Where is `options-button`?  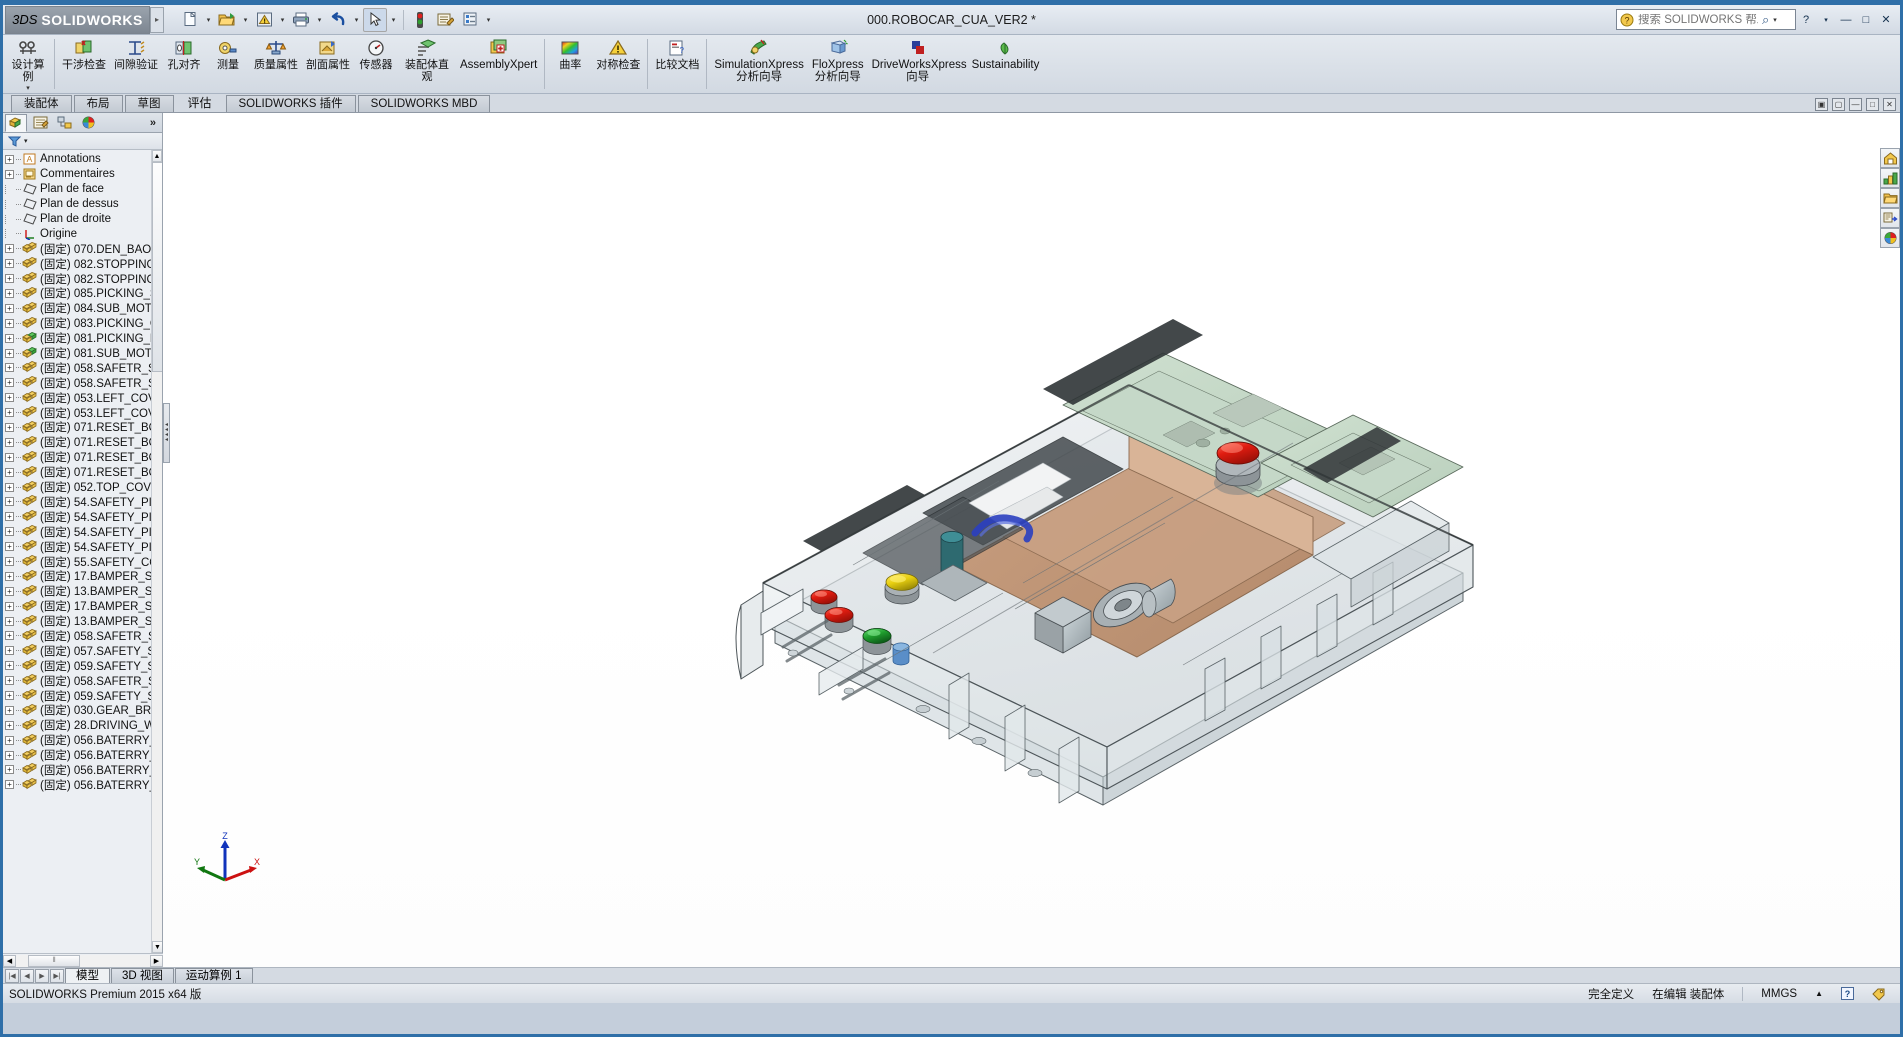
options-button is located at coordinates (445, 20).